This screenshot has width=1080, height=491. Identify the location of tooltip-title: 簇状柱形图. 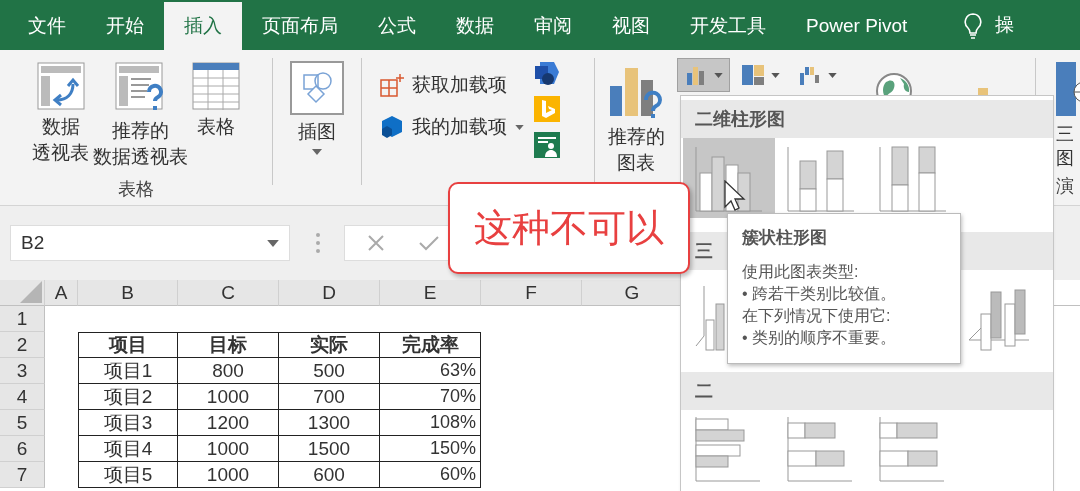
(785, 238).